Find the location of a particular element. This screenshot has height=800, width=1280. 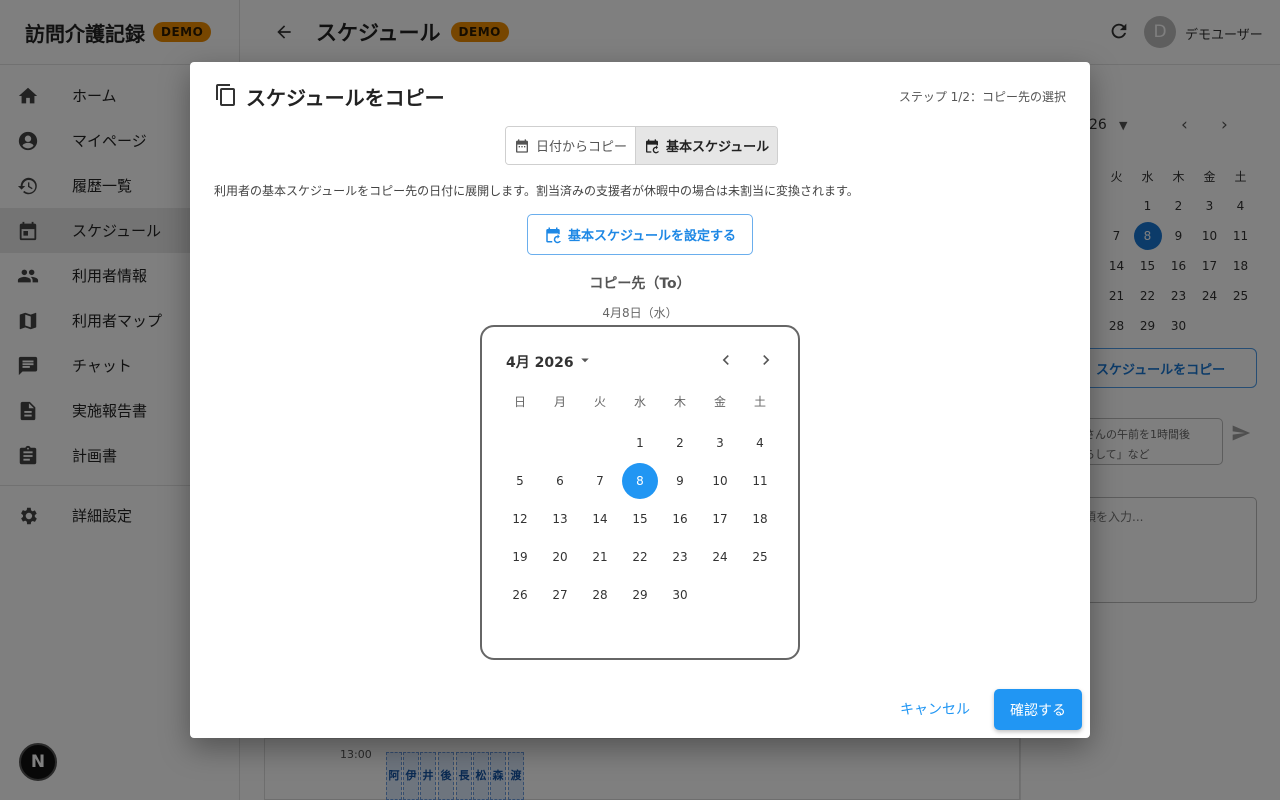

calendar-weekday: 日 is located at coordinates (519, 402).